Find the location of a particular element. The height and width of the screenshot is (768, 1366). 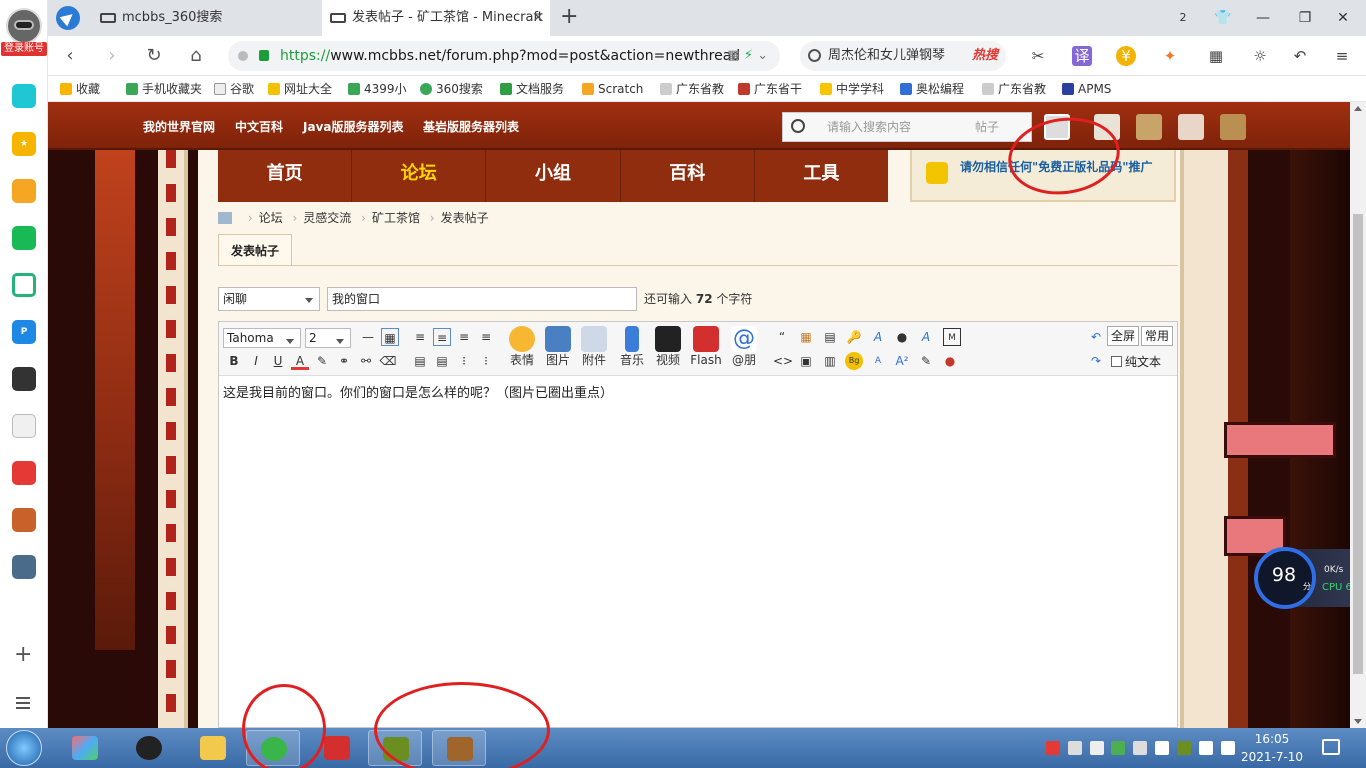

tab-post-thread: 发表帖子 - 矿工茶馆 - Minecraft ✕ is located at coordinates (436, 18).